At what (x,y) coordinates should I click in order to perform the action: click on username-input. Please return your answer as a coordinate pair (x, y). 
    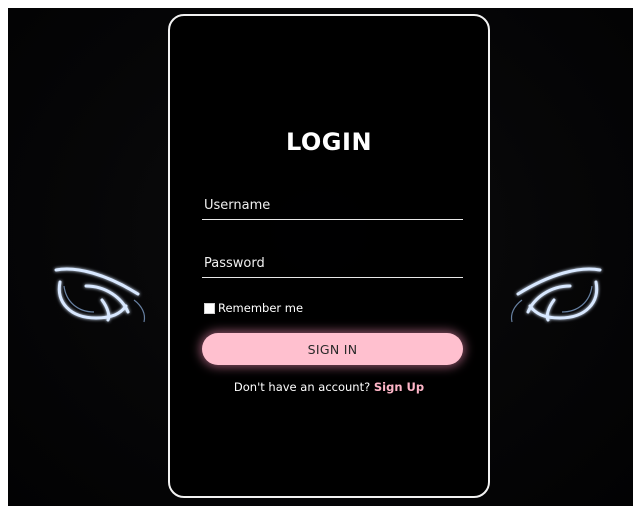
    Looking at the image, I should click on (332, 206).